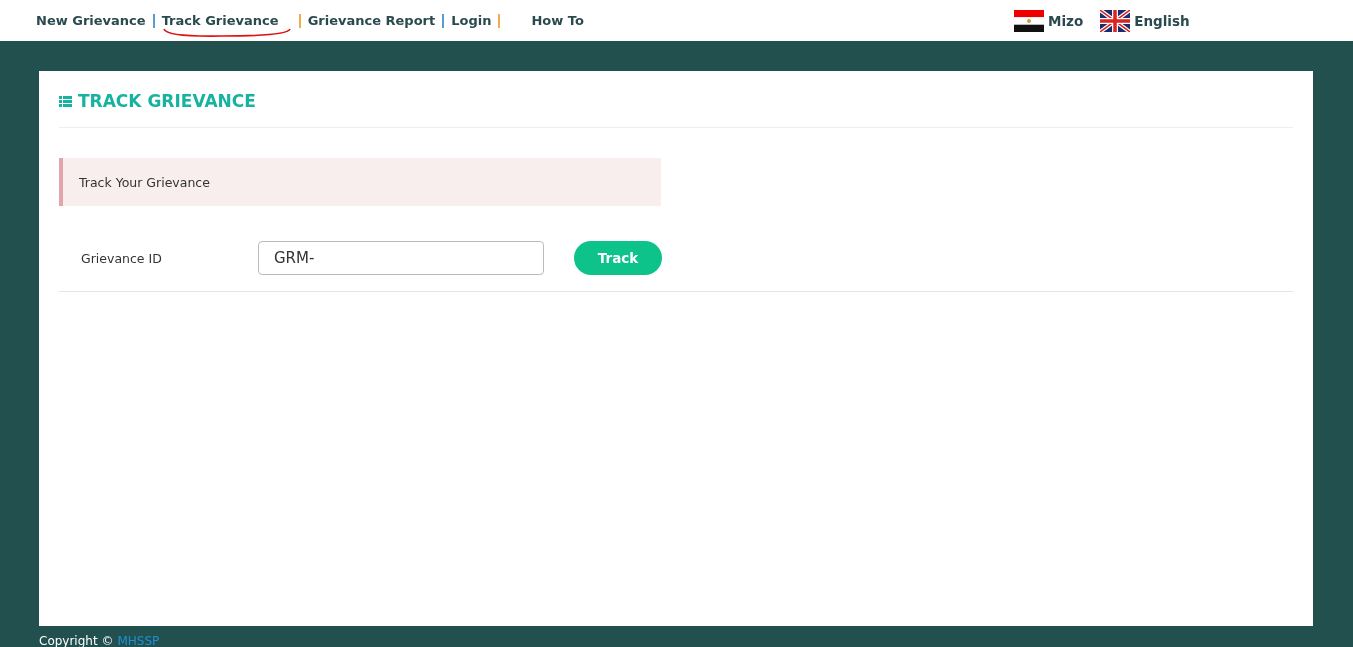  Describe the element at coordinates (557, 20) in the screenshot. I see `nav-link: How To` at that location.